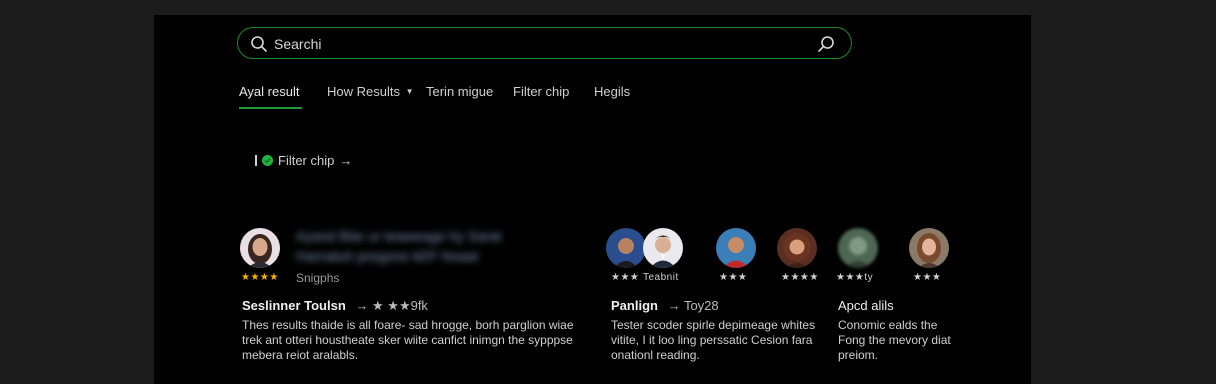 This screenshot has height=384, width=1216. I want to click on result-title: Panlign → Toy28, so click(665, 305).